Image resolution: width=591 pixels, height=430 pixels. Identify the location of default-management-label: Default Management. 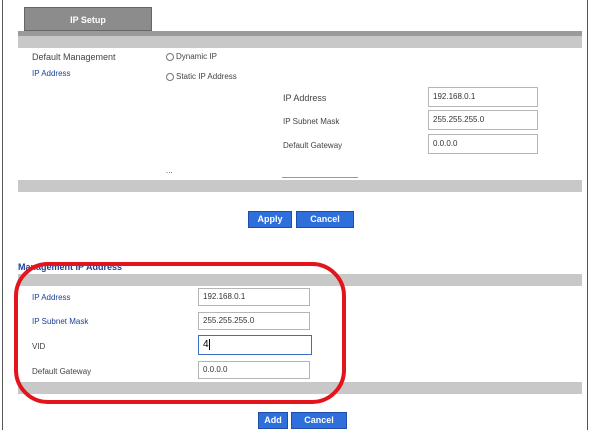
(74, 57).